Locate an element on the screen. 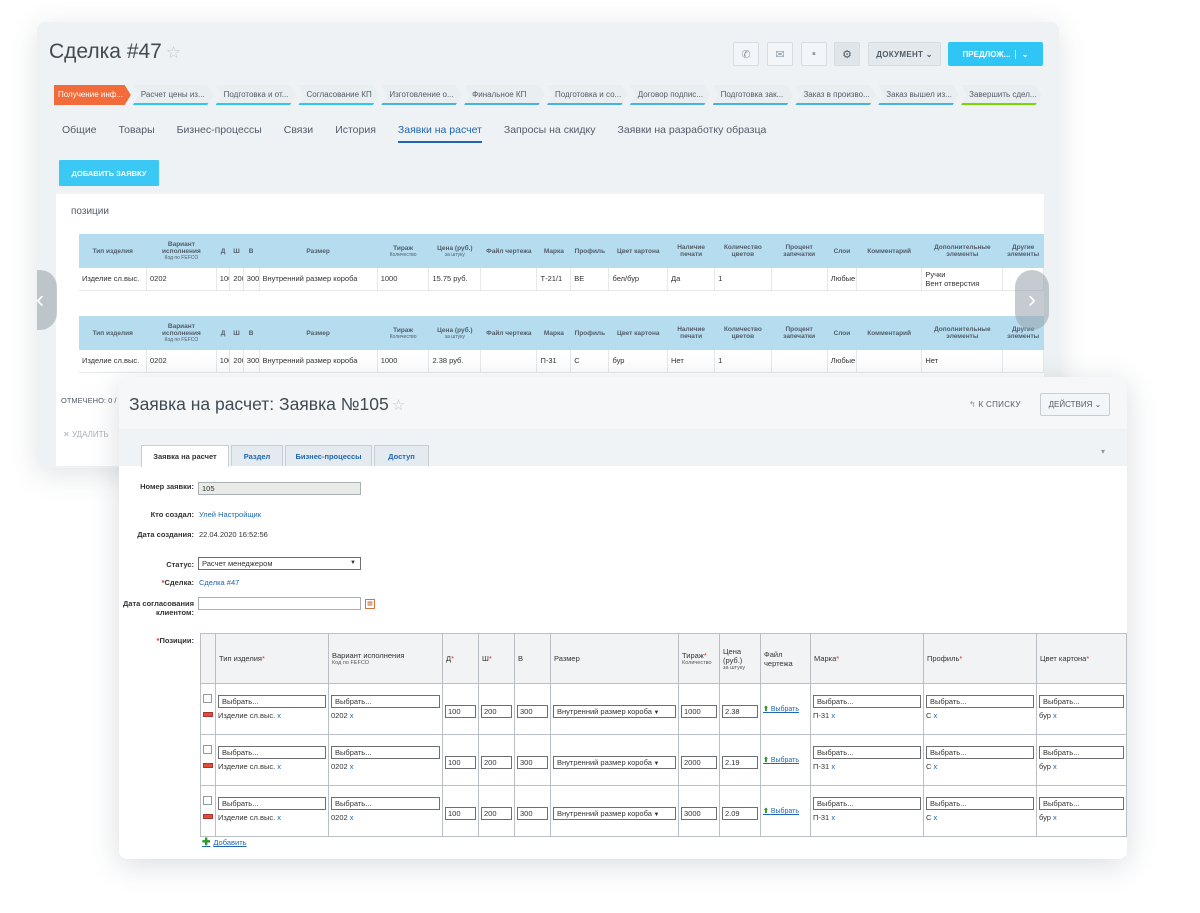 This screenshot has height=913, width=1200. status-select: Расчет менеджером ▼ is located at coordinates (279, 563).